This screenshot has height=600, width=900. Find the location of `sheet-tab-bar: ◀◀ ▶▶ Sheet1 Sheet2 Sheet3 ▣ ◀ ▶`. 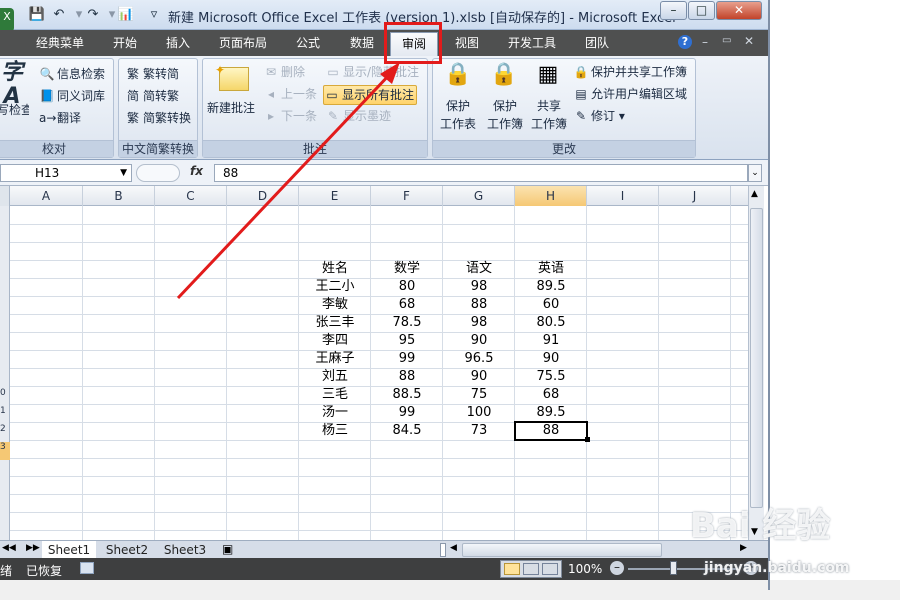

sheet-tab-bar: ◀◀ ▶▶ Sheet1 Sheet2 Sheet3 ▣ ◀ ▶ is located at coordinates (385, 549).